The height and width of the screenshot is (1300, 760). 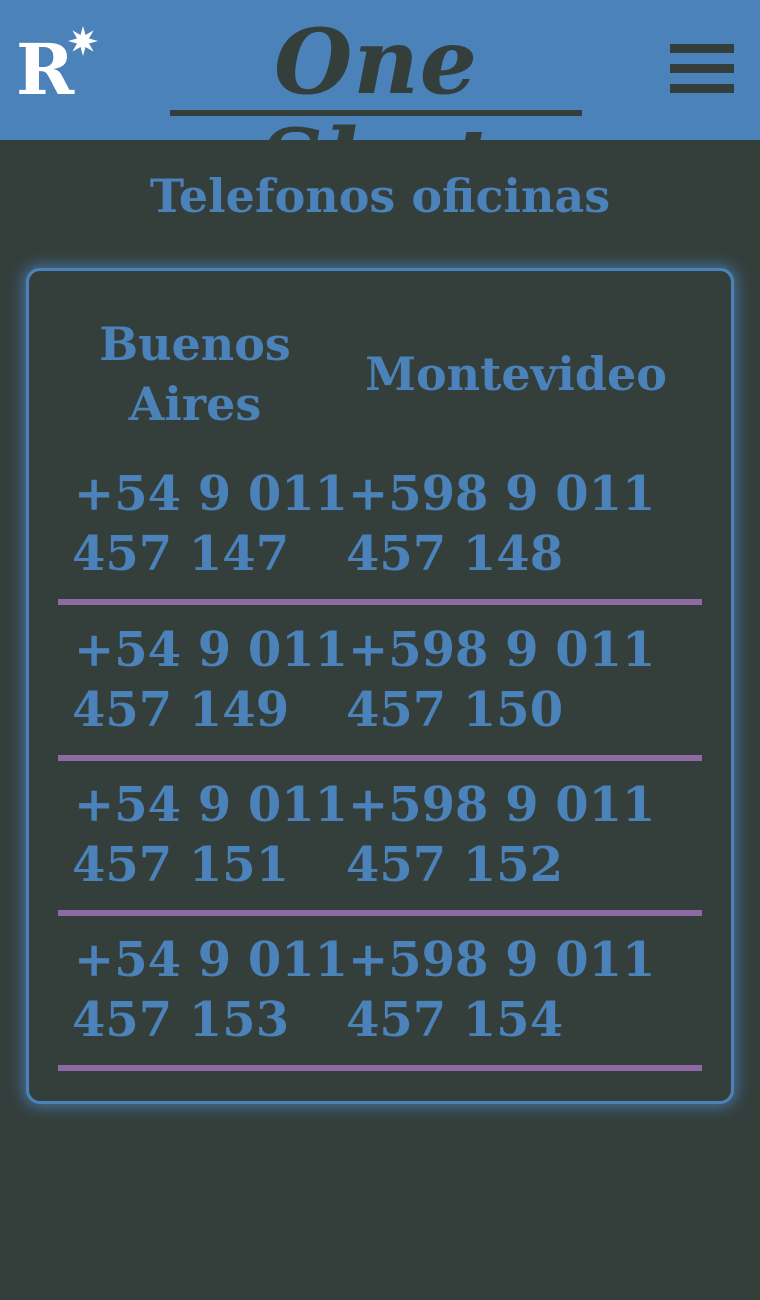 I want to click on page-title: Telefonos oficinas, so click(x=380, y=196).